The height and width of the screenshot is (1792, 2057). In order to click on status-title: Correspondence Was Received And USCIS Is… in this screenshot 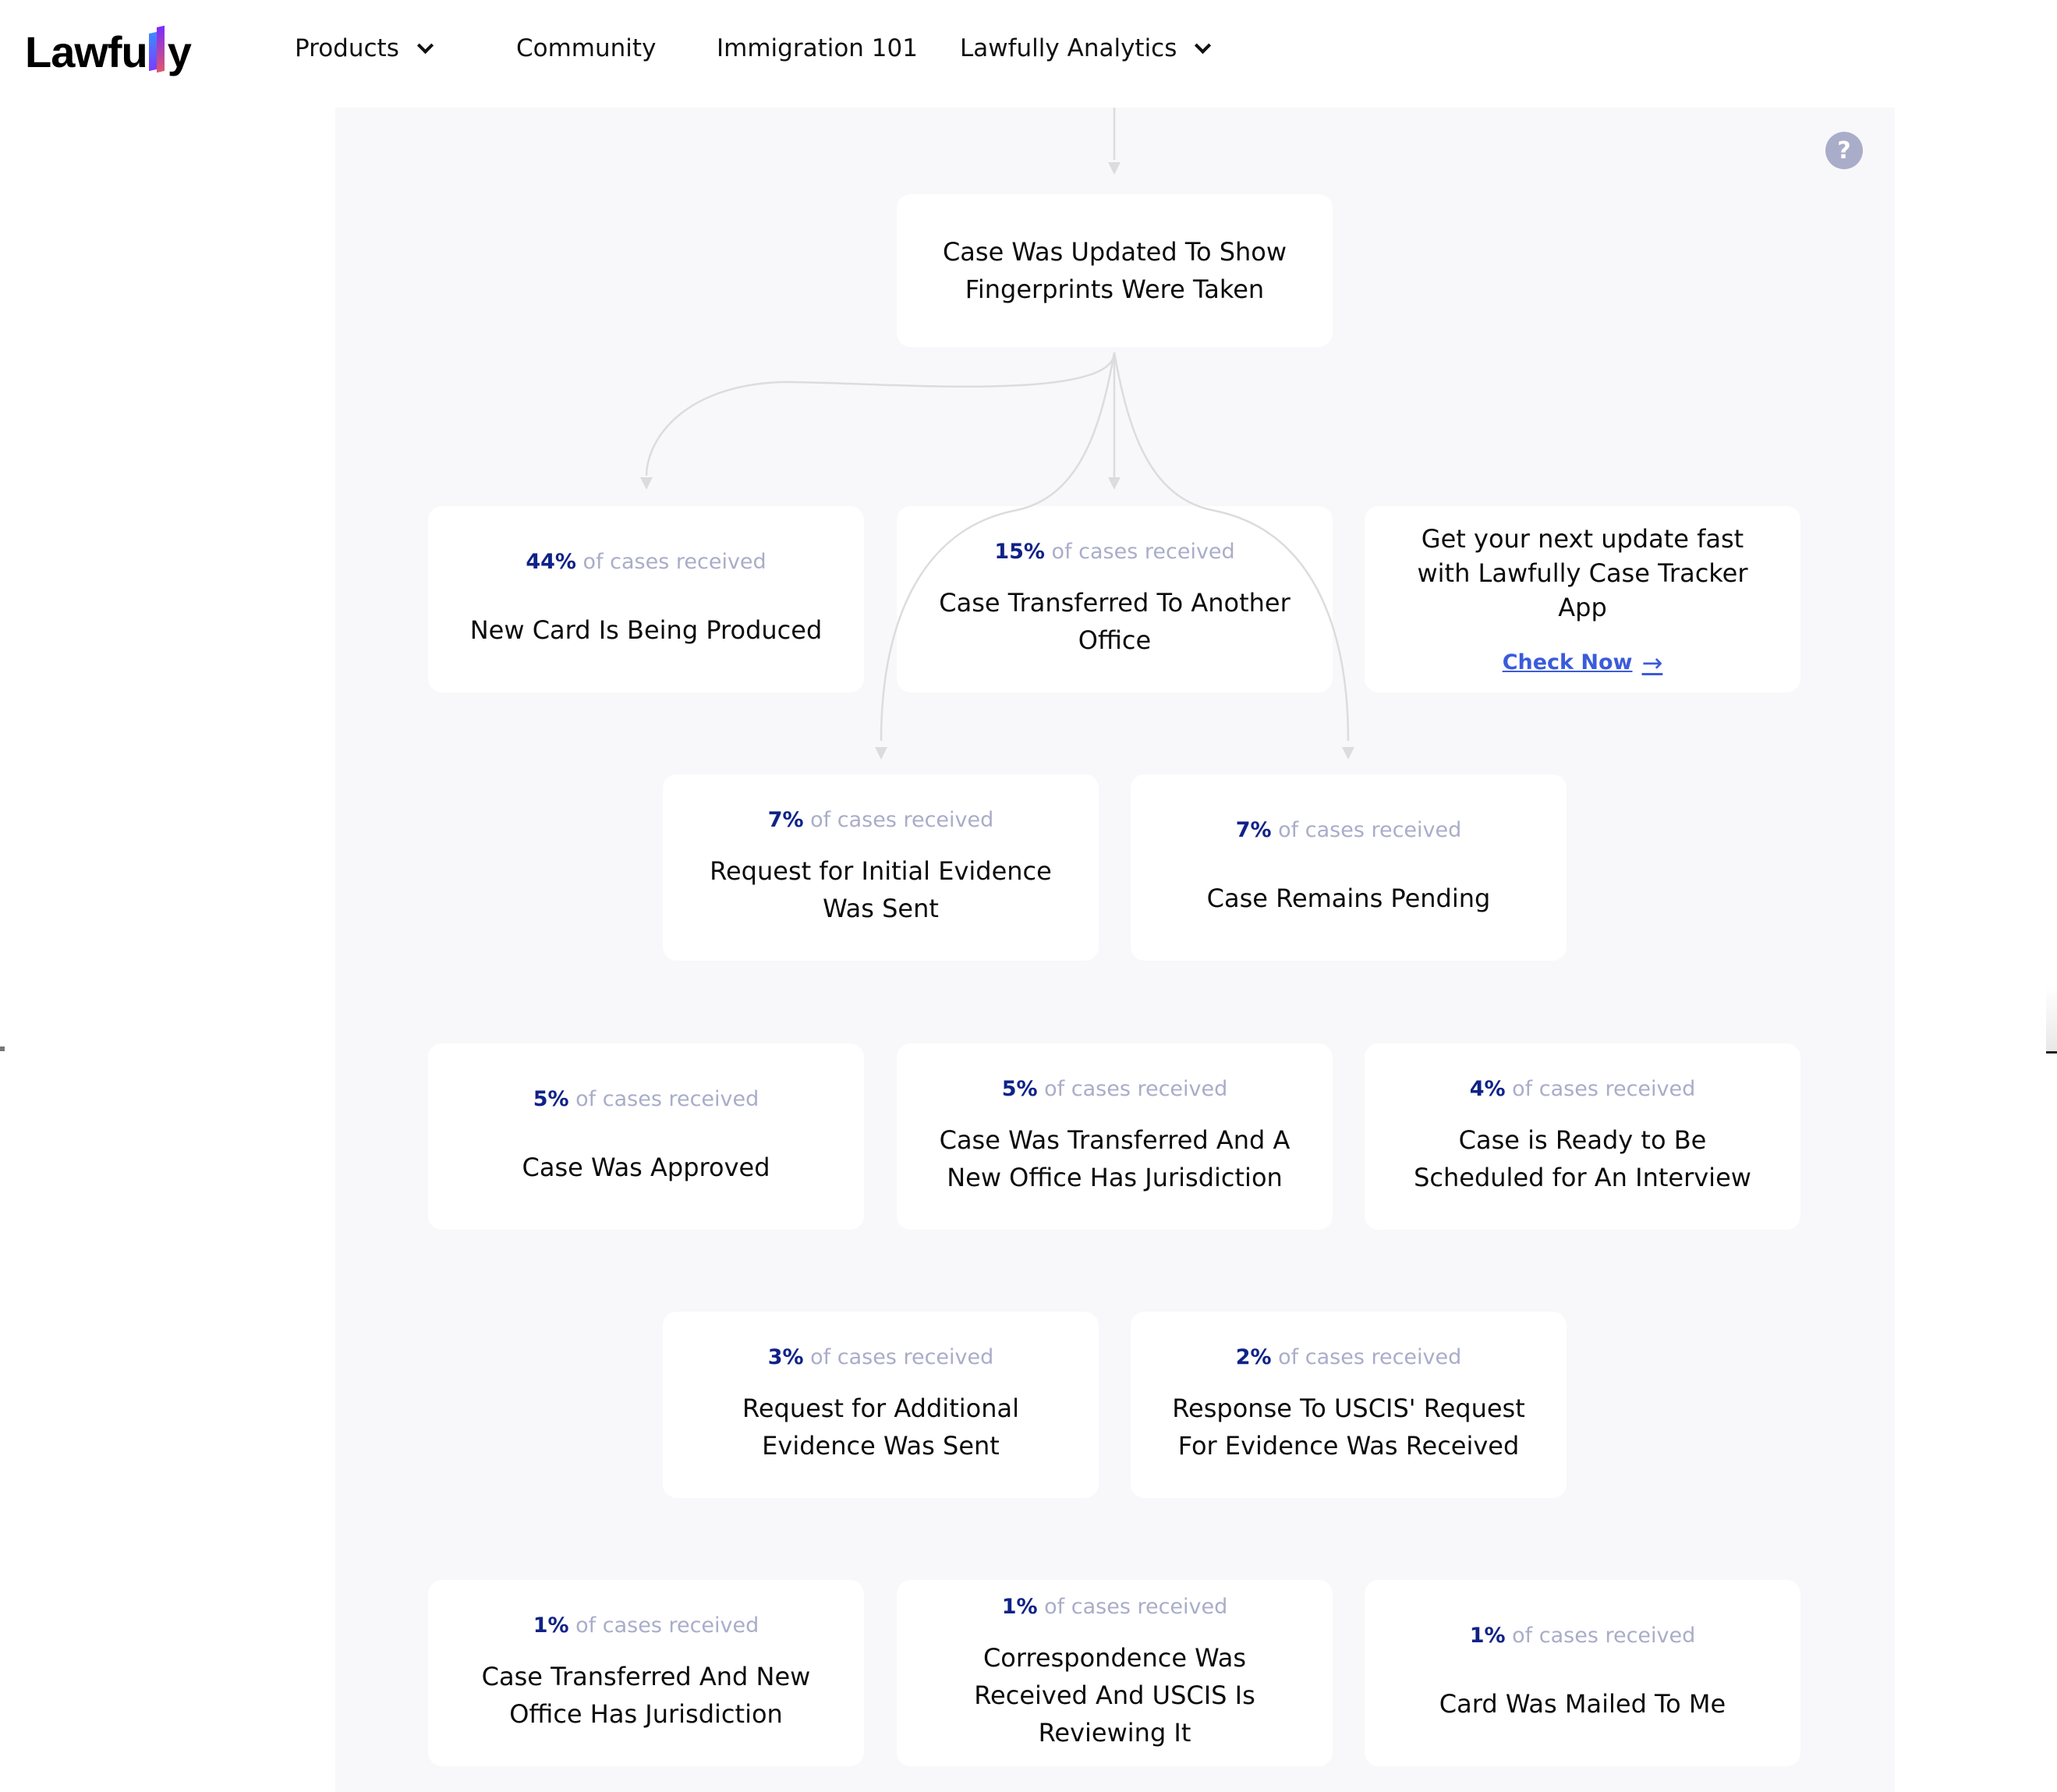, I will do `click(1115, 1695)`.